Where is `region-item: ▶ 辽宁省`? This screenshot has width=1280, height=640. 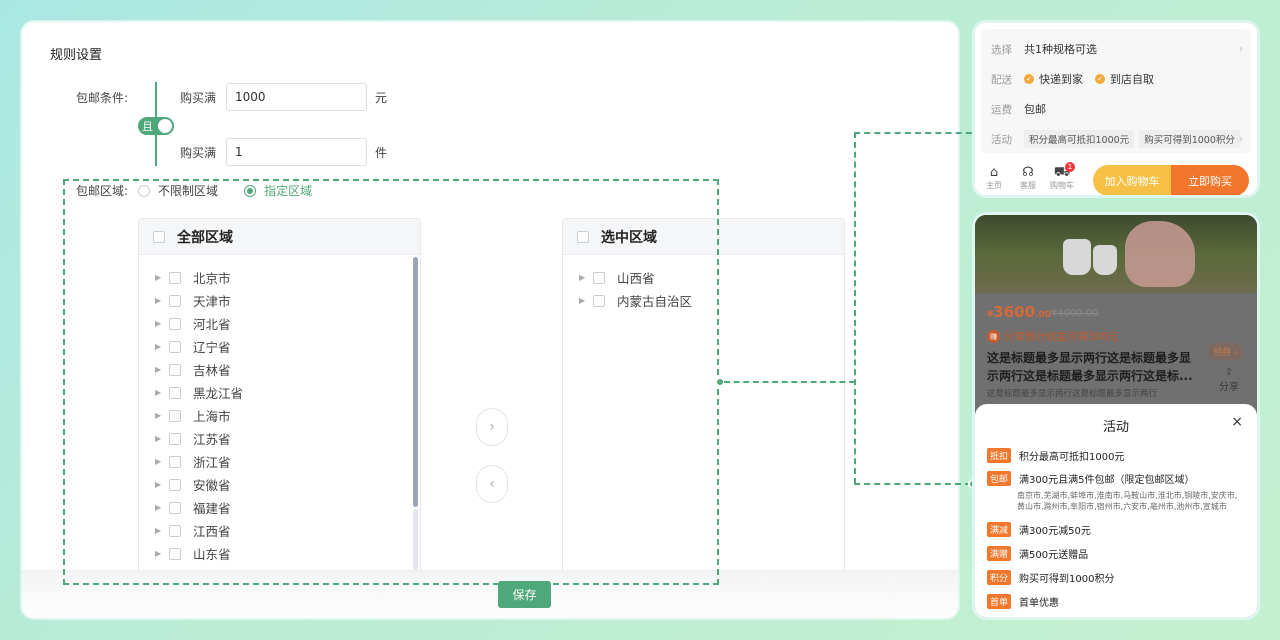
region-item: ▶ 辽宁省 is located at coordinates (279, 346).